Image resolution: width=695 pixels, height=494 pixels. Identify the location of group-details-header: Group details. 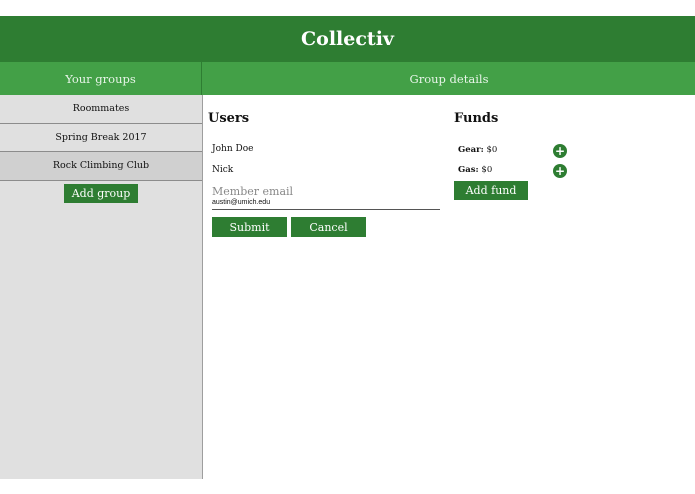
(449, 78).